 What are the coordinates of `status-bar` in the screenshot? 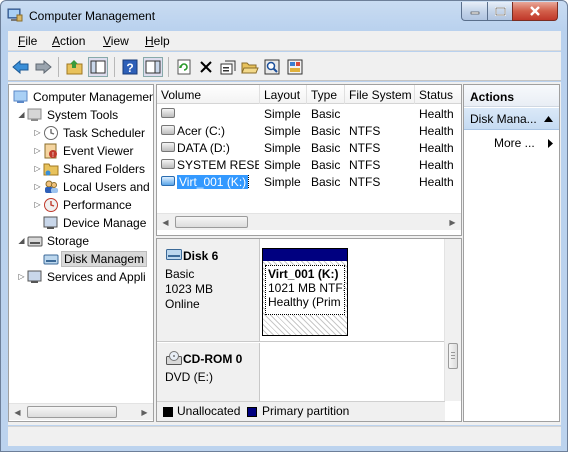 It's located at (284, 436).